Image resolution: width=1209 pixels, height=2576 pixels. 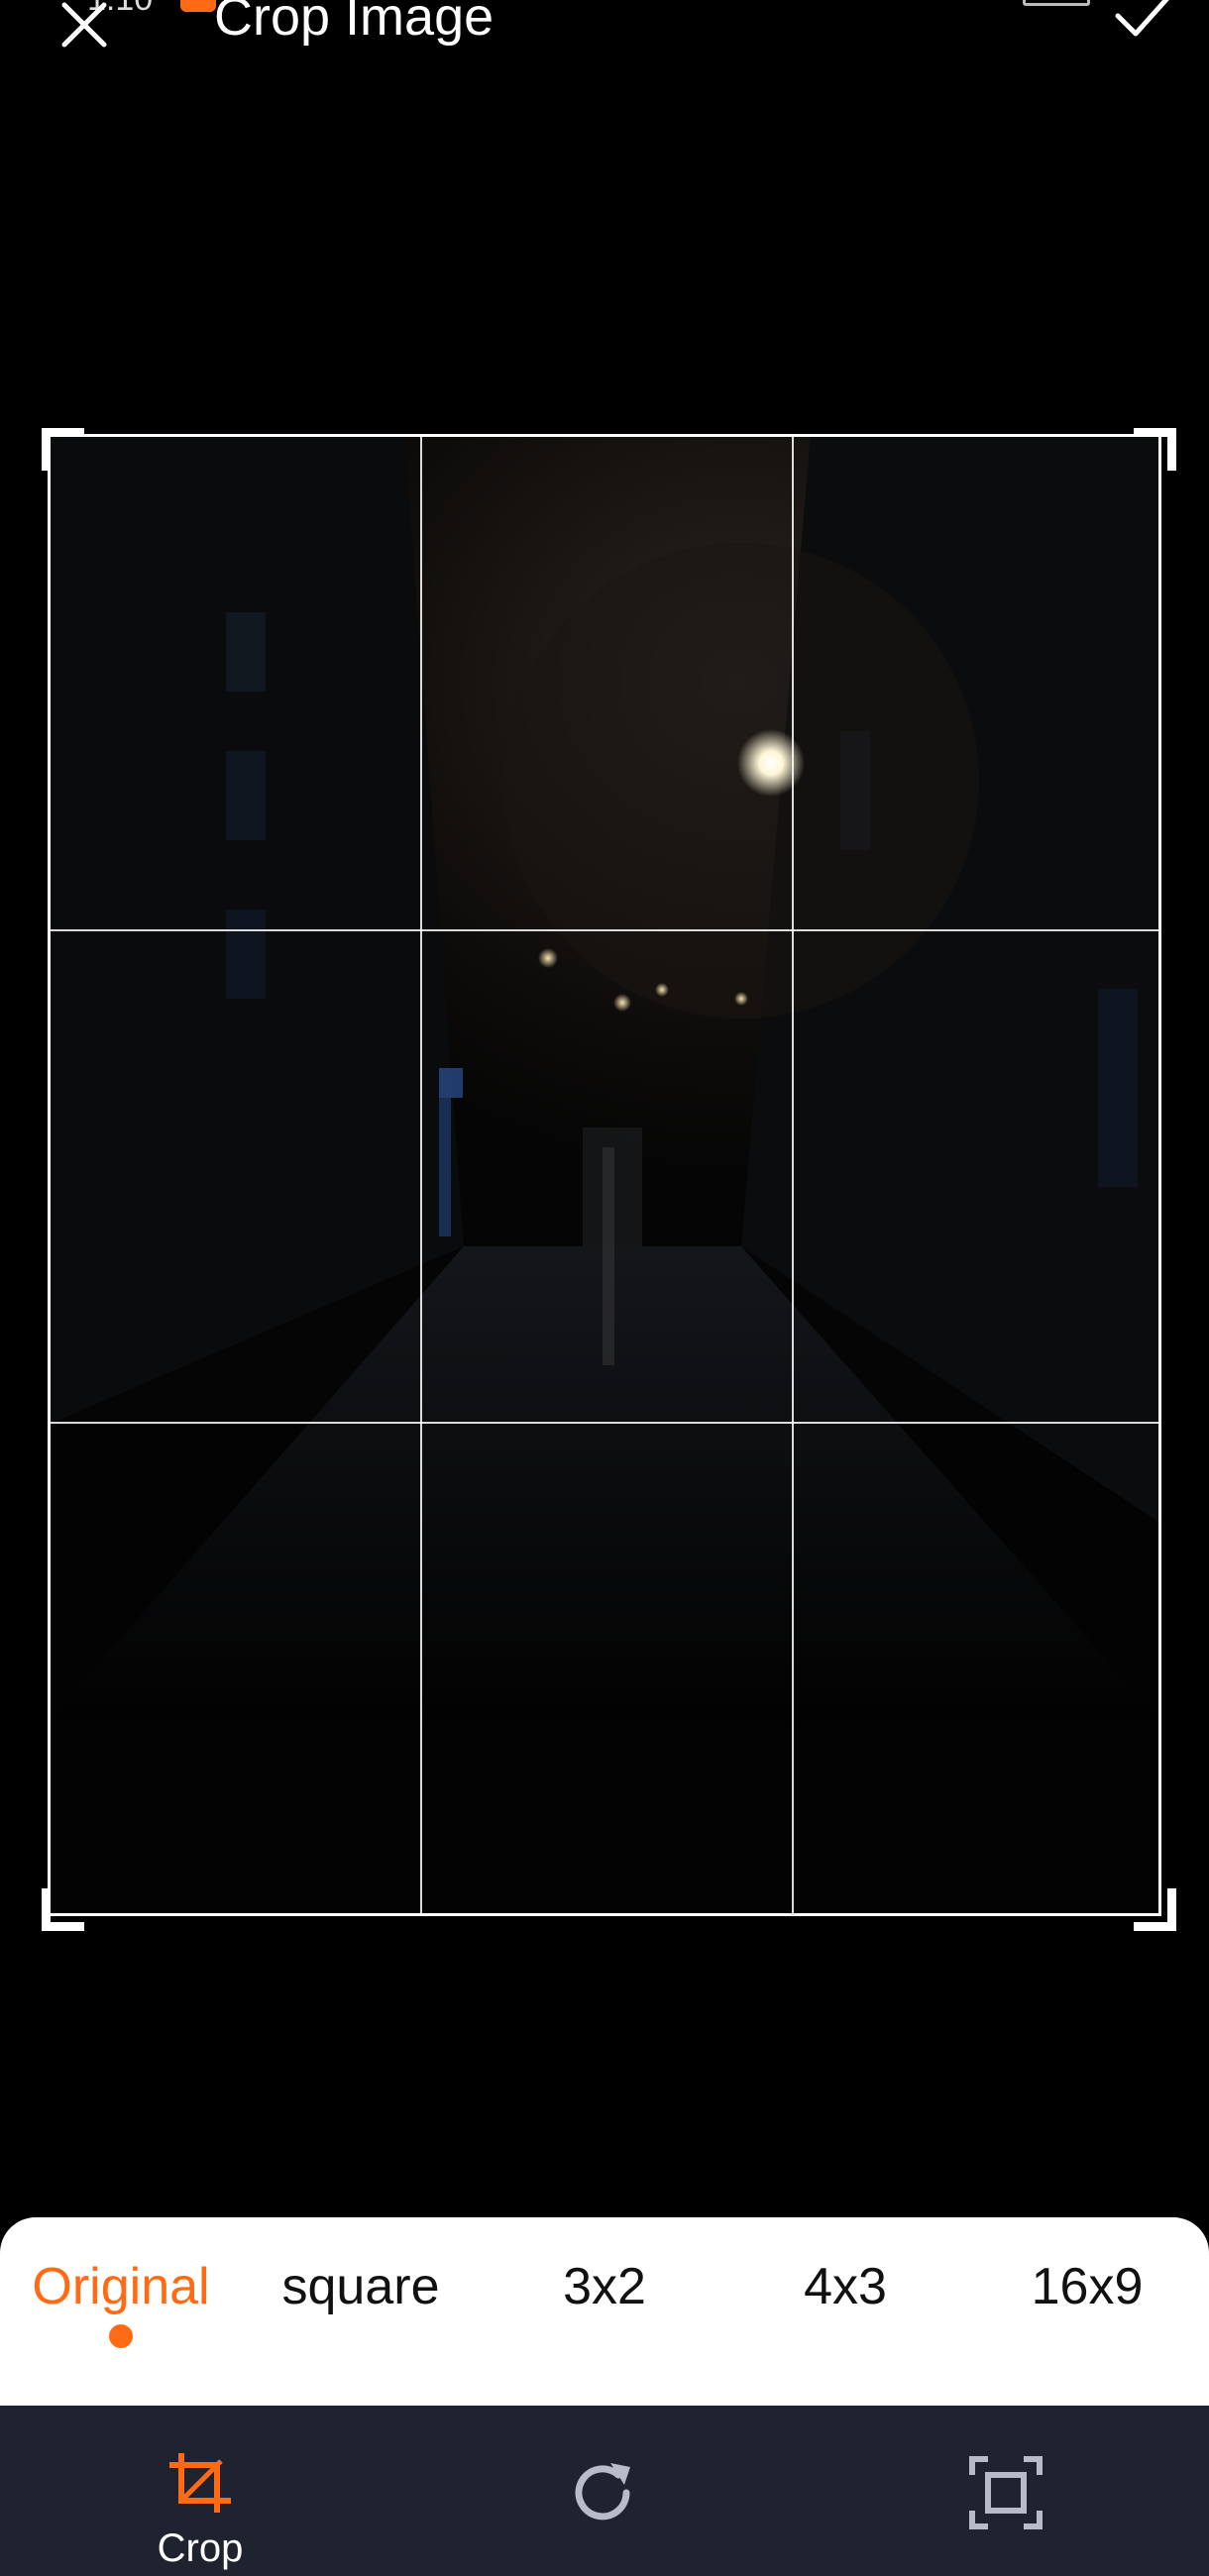 I want to click on status-icons, so click(x=956, y=8).